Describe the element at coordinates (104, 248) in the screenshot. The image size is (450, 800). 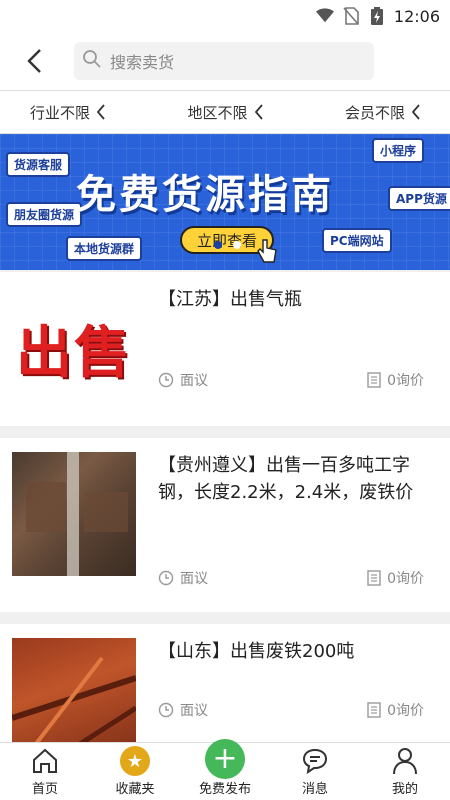
I see `banner-tag: 本地货源群` at that location.